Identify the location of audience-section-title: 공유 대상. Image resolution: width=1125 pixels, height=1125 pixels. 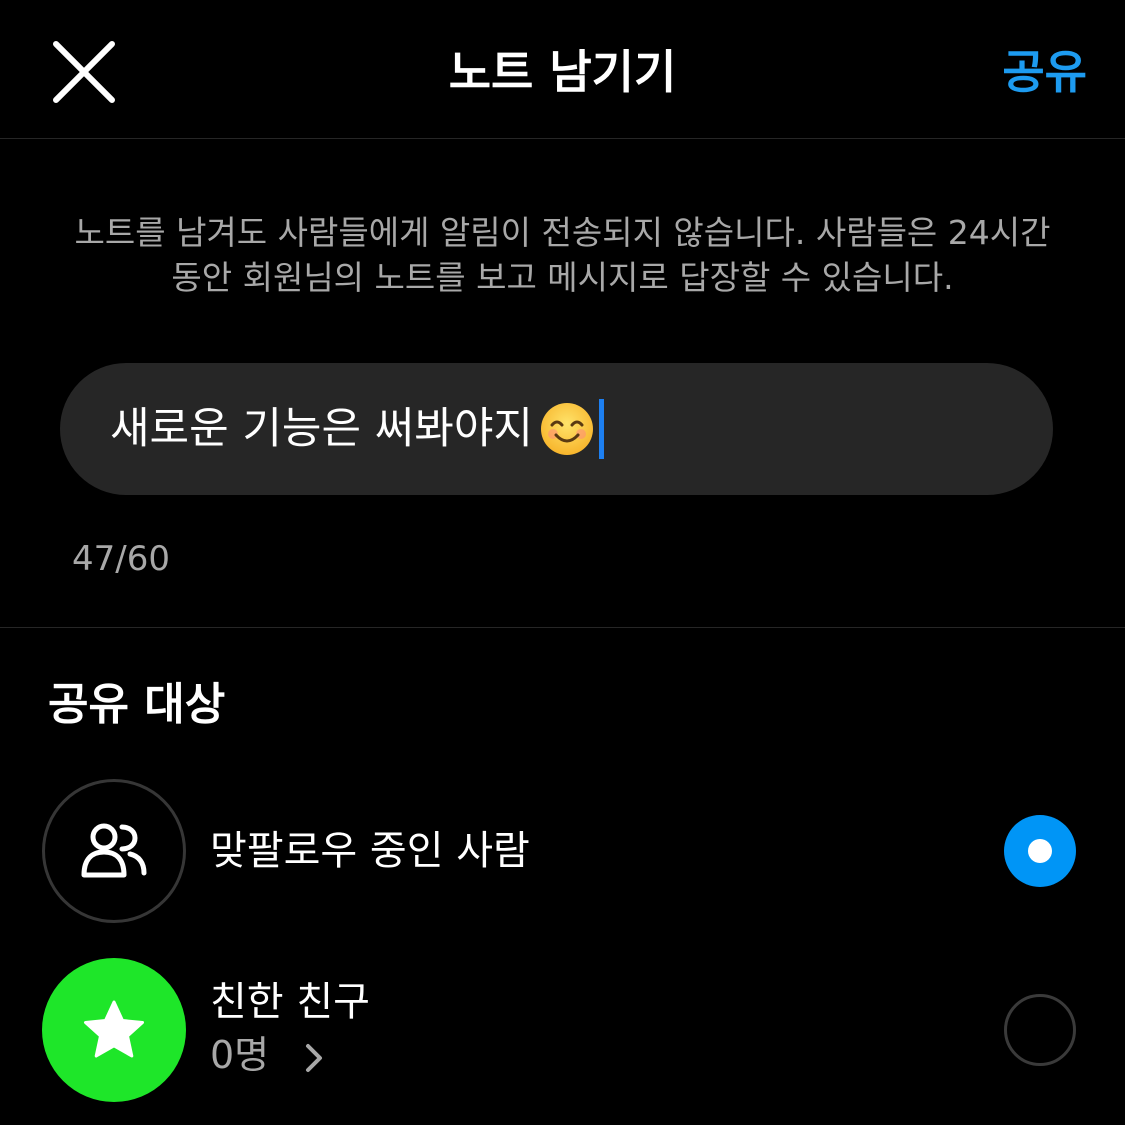
(137, 704).